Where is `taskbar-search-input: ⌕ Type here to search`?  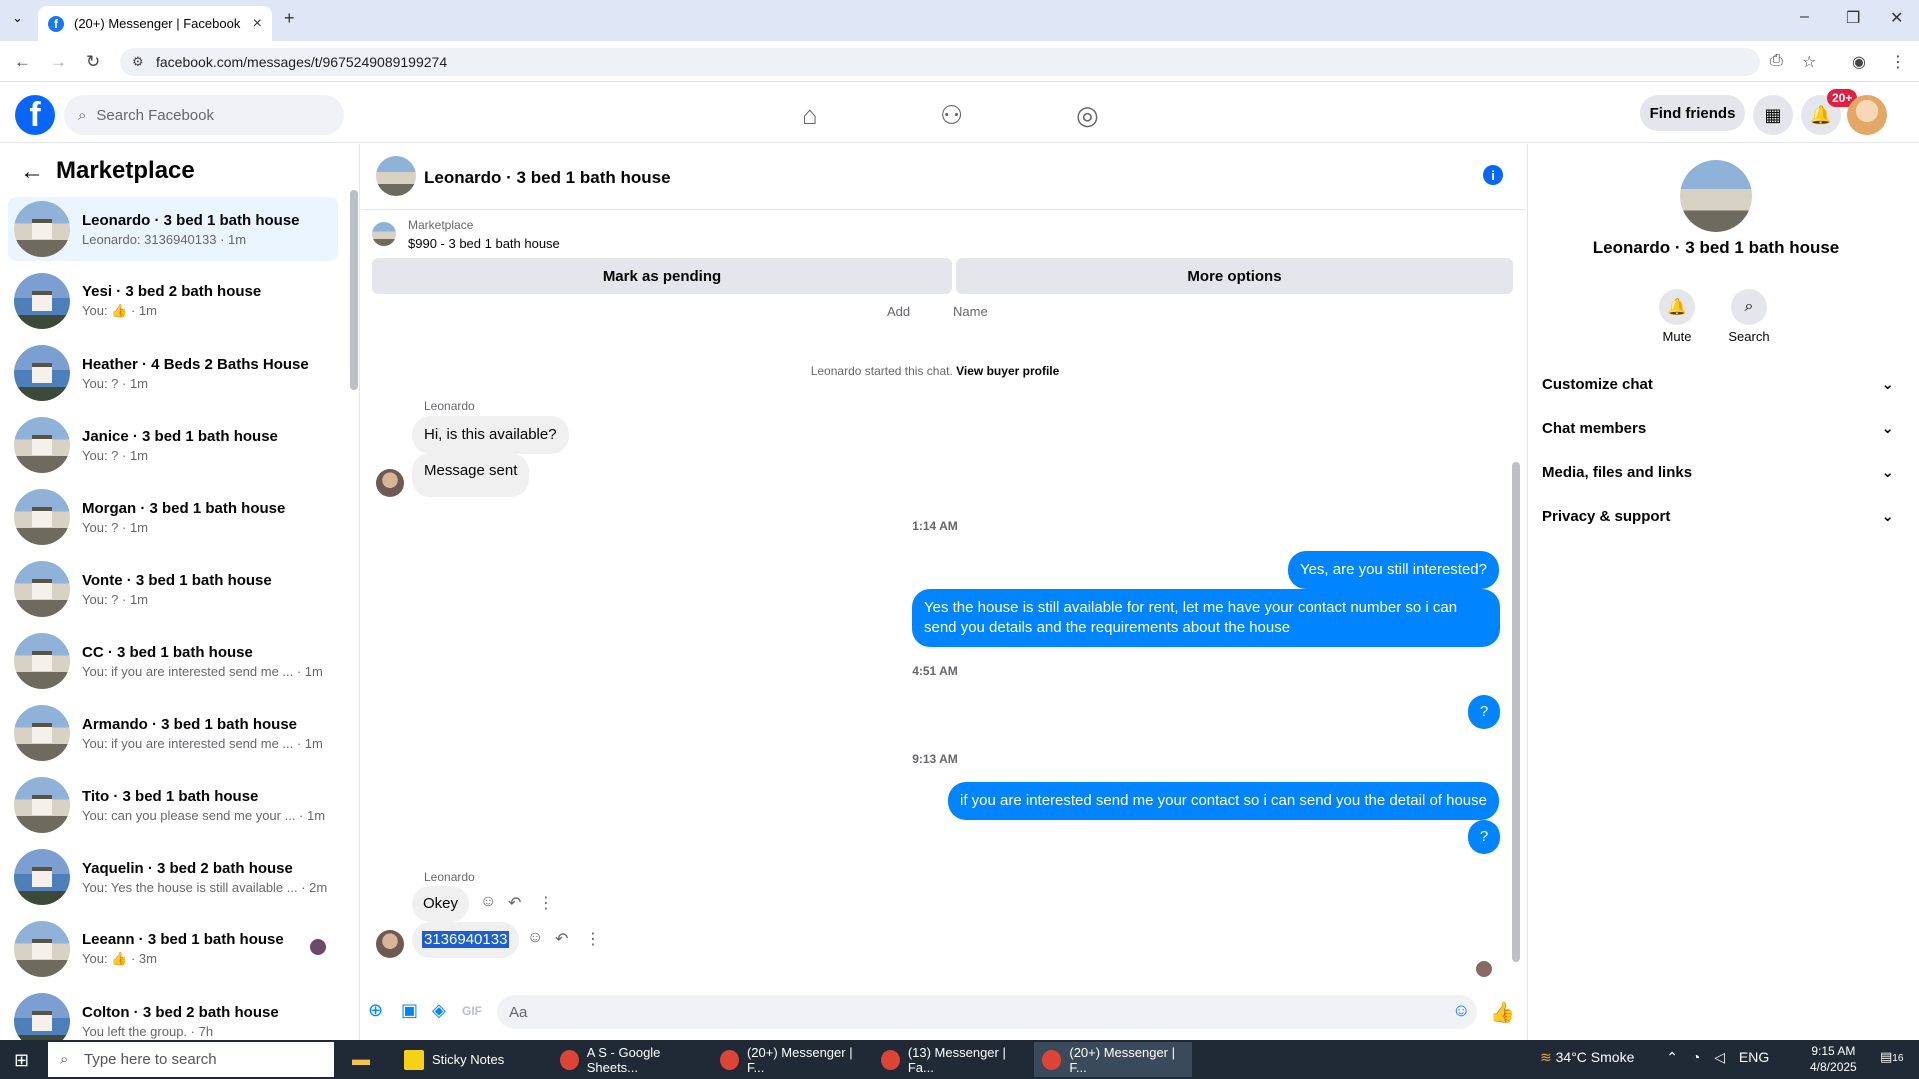 taskbar-search-input: ⌕ Type here to search is located at coordinates (191, 1059).